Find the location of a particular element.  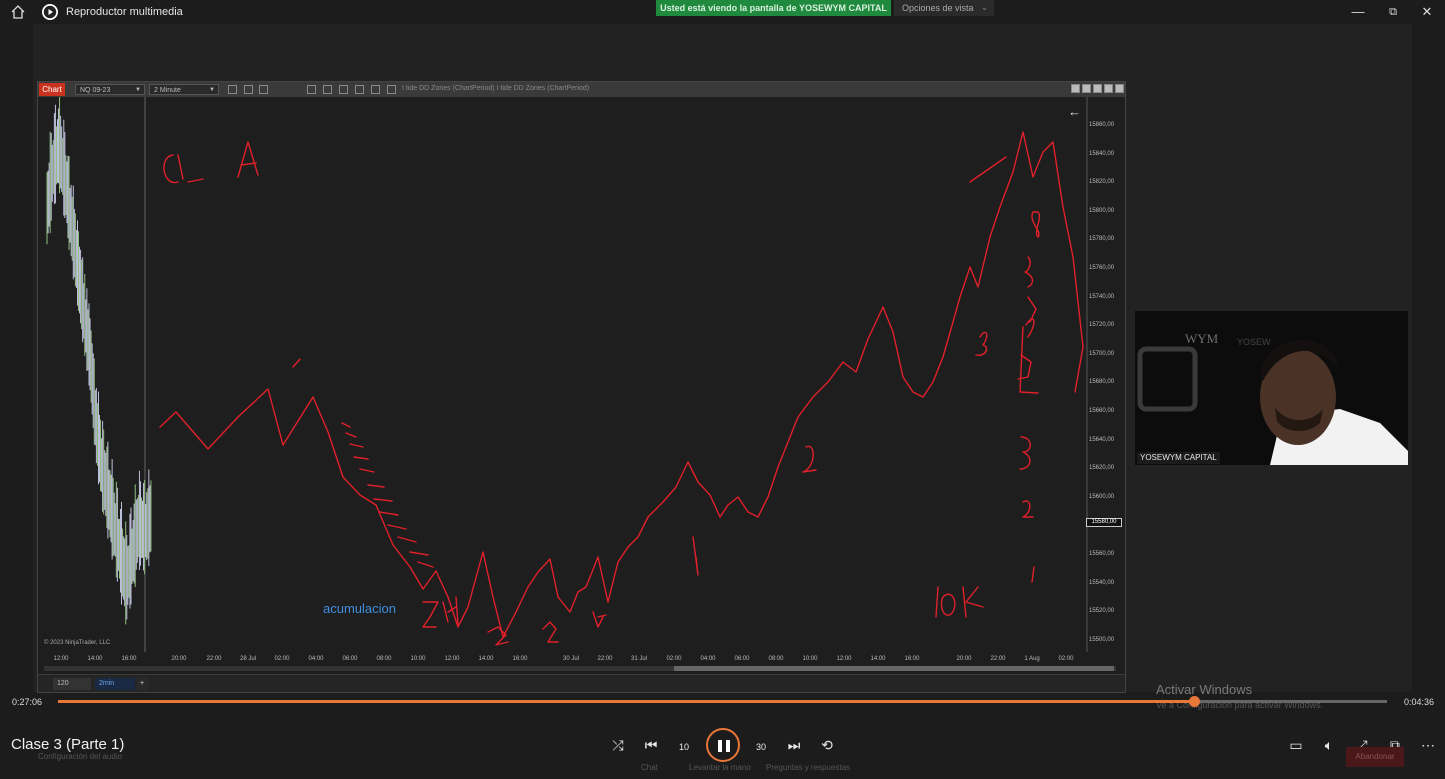

shuffle-icon: ⤮ is located at coordinates (618, 745).